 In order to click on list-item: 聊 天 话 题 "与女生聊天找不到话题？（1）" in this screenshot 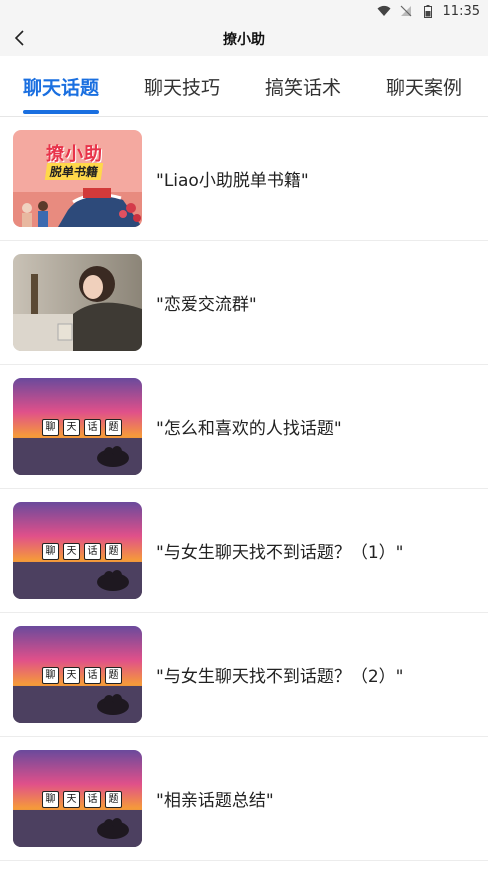, I will do `click(244, 551)`.